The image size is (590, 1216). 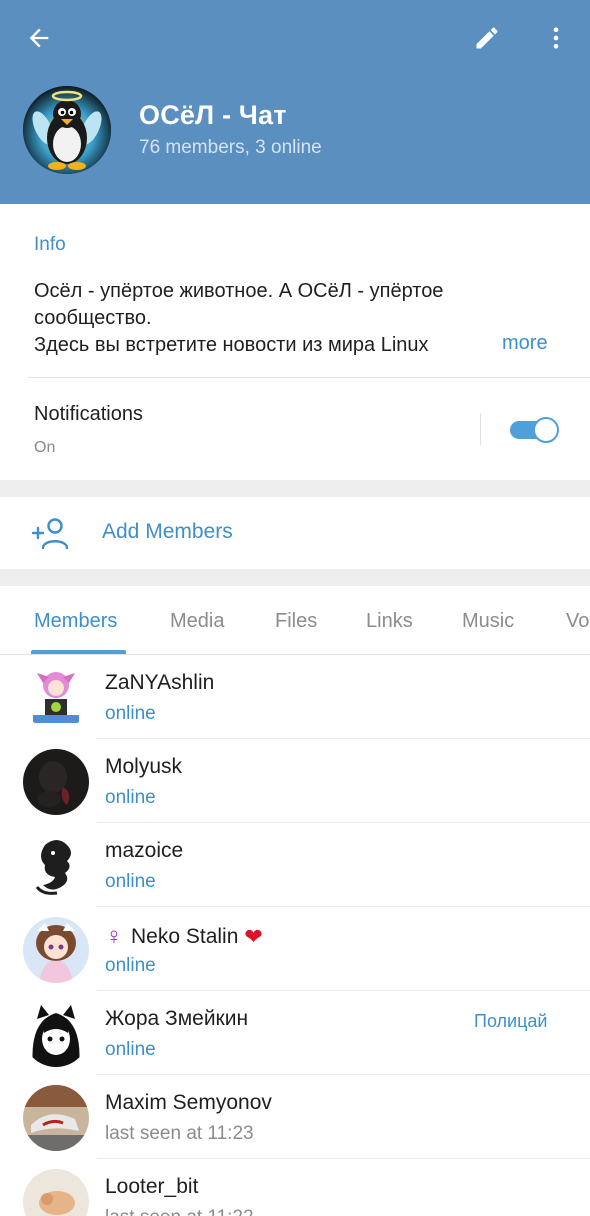 I want to click on member-row: mazoice online, so click(x=295, y=865).